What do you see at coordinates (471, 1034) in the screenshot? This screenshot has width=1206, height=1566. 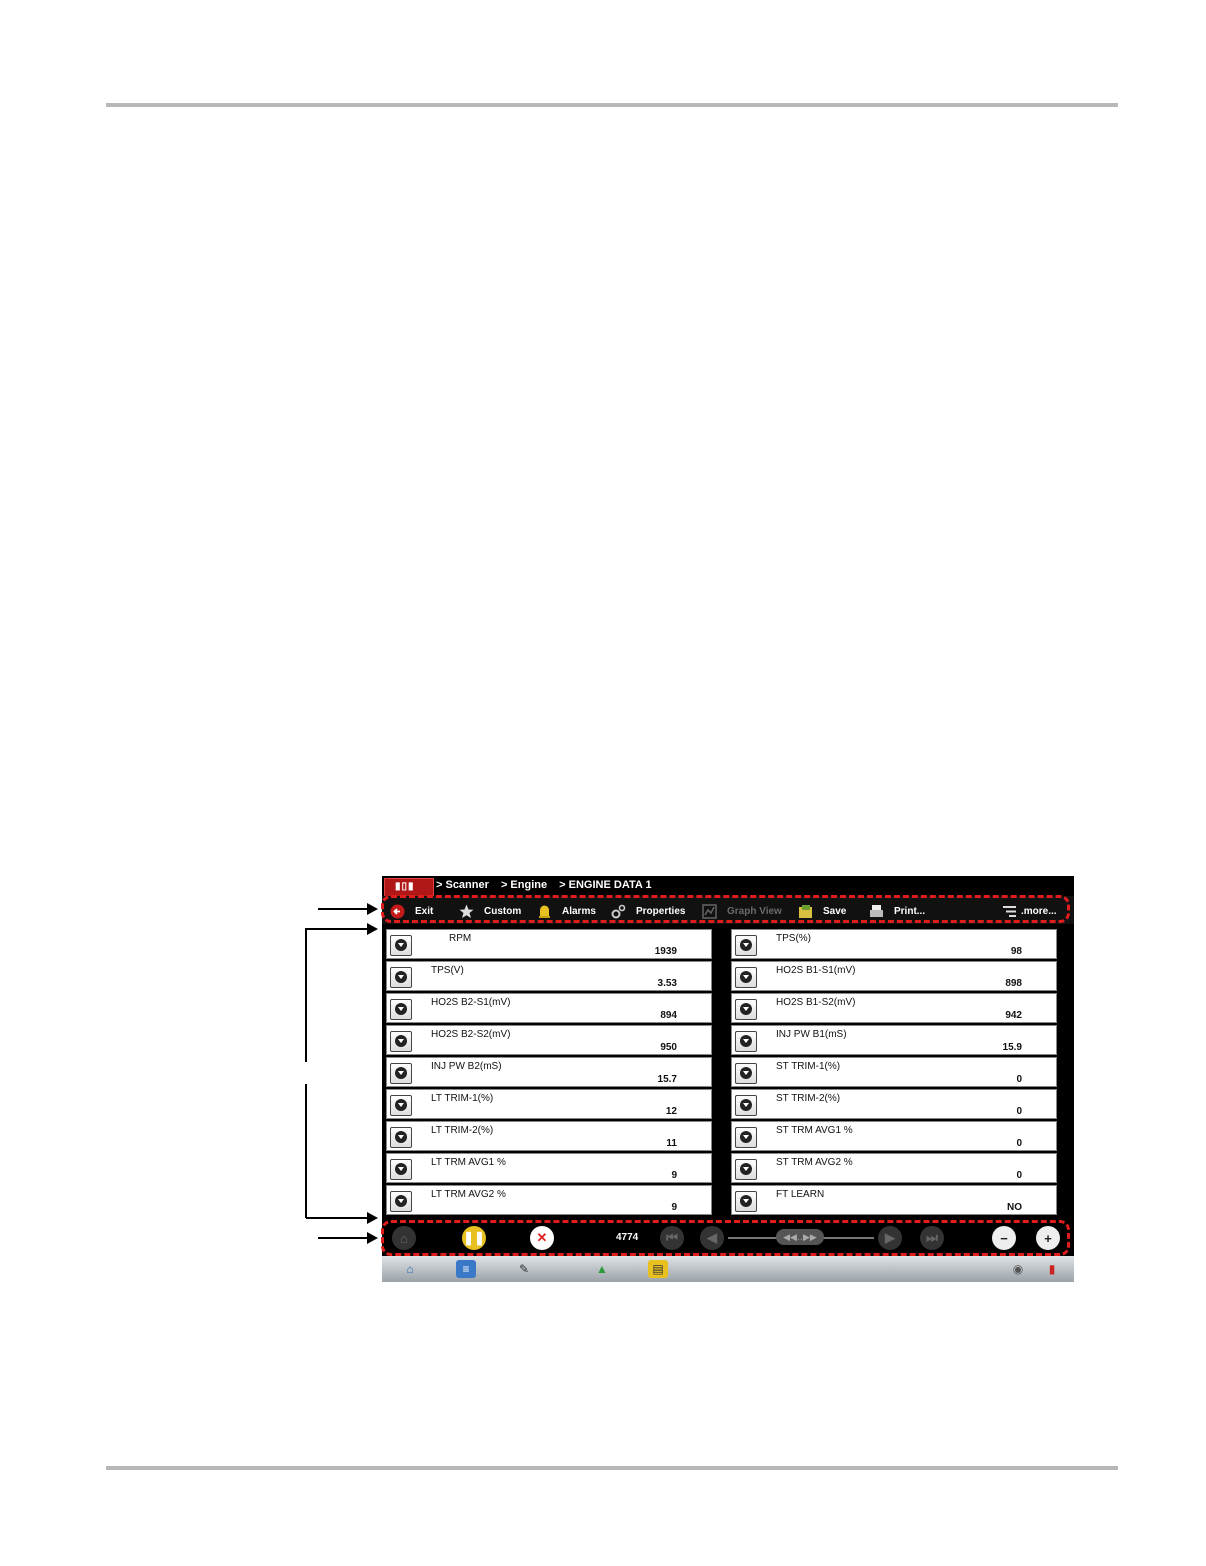 I see `pid-name: HO2S B2-S2(mV)` at bounding box center [471, 1034].